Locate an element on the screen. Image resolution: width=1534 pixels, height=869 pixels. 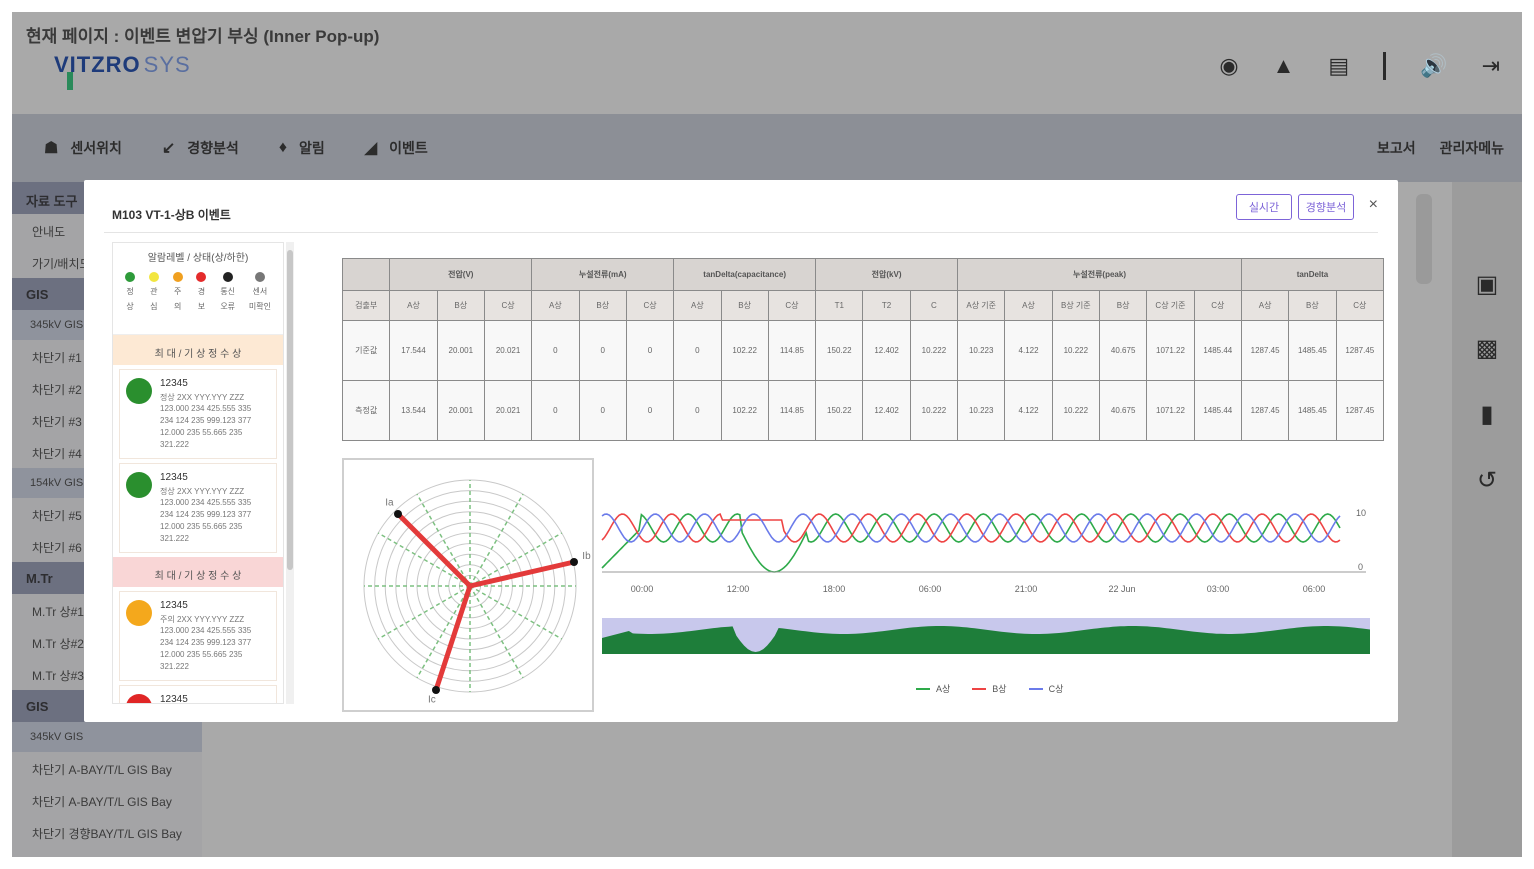
table-cell: 기준값 is located at coordinates (366, 350).